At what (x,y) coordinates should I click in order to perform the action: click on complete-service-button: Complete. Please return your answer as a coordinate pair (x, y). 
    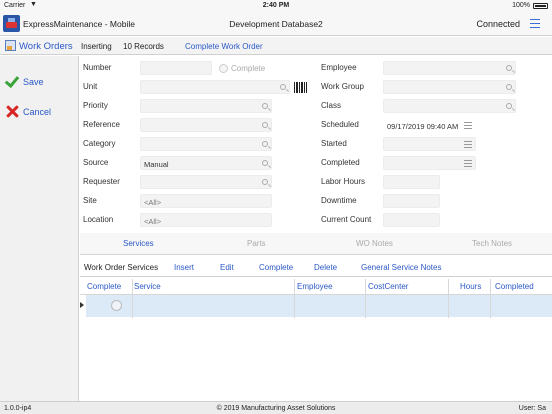
    Looking at the image, I should click on (276, 267).